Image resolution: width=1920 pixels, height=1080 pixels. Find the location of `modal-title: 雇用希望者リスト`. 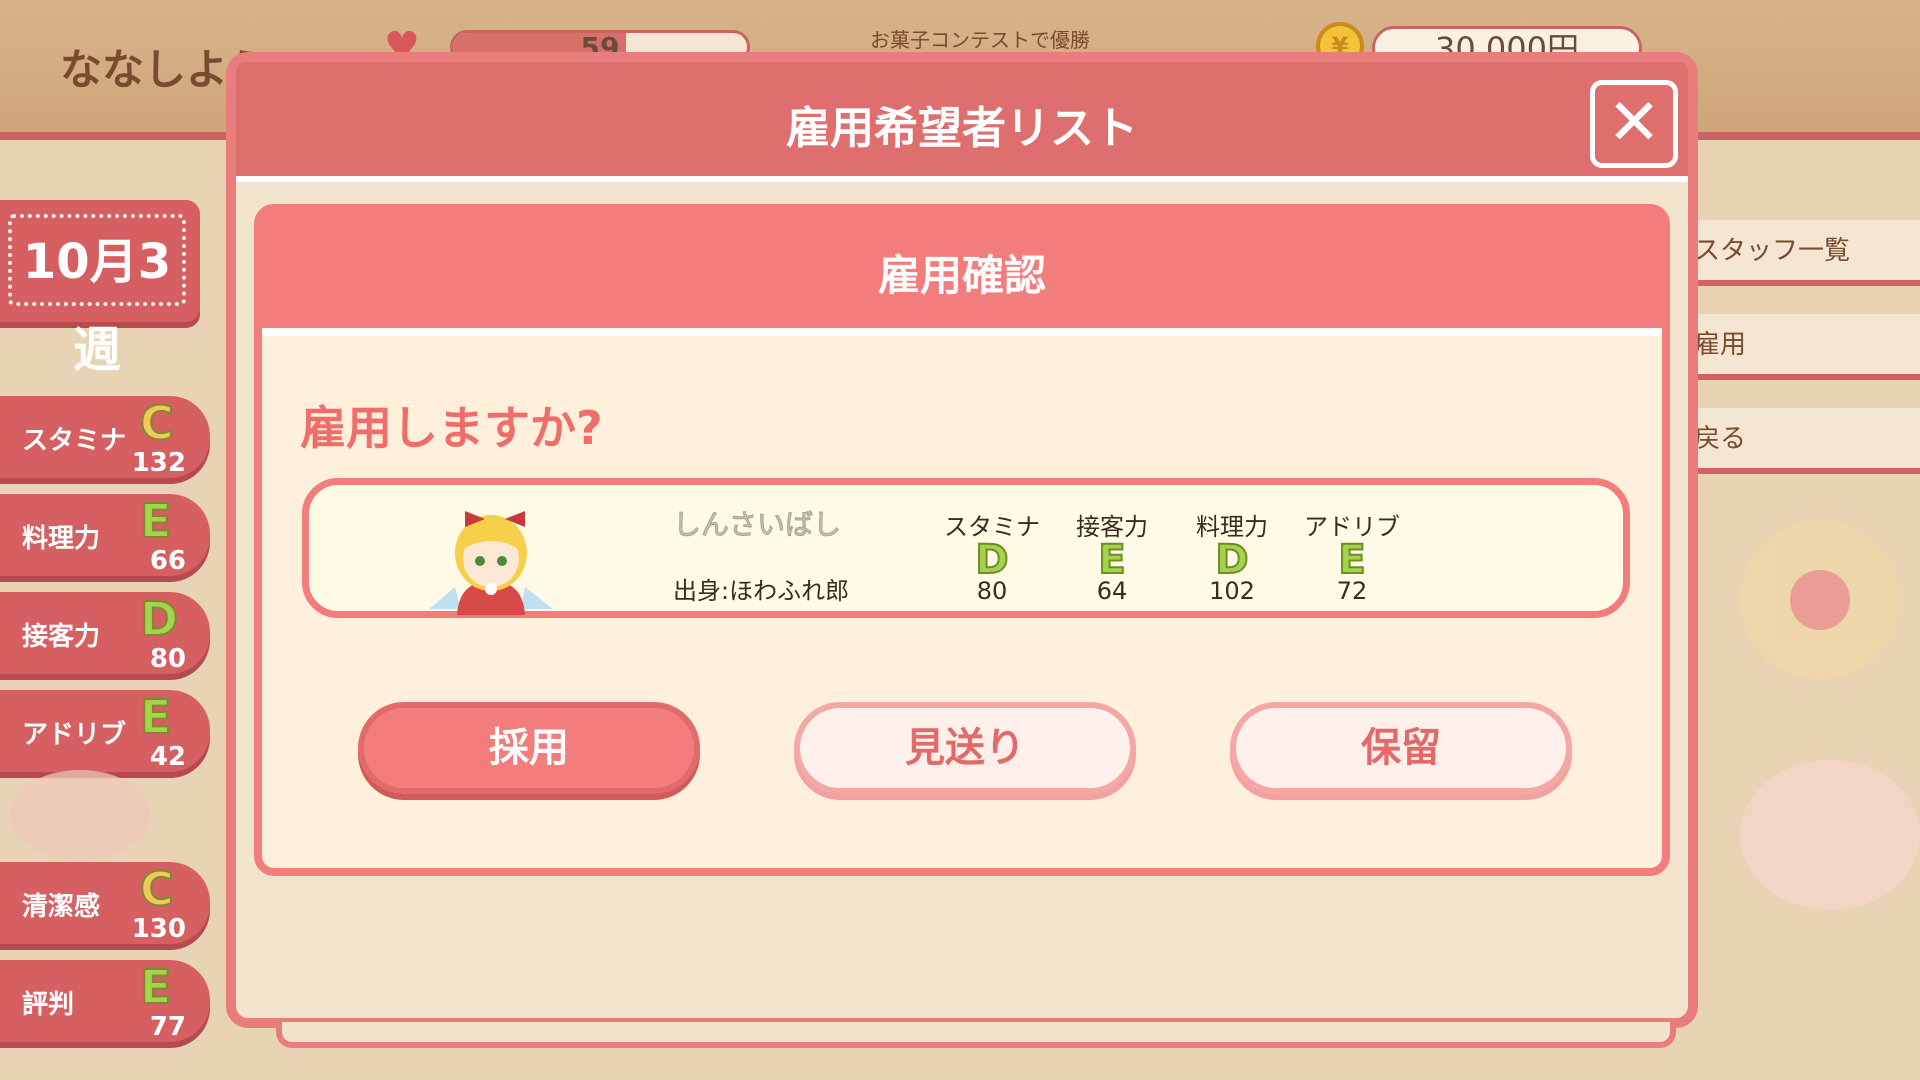

modal-title: 雇用希望者リスト is located at coordinates (962, 128).